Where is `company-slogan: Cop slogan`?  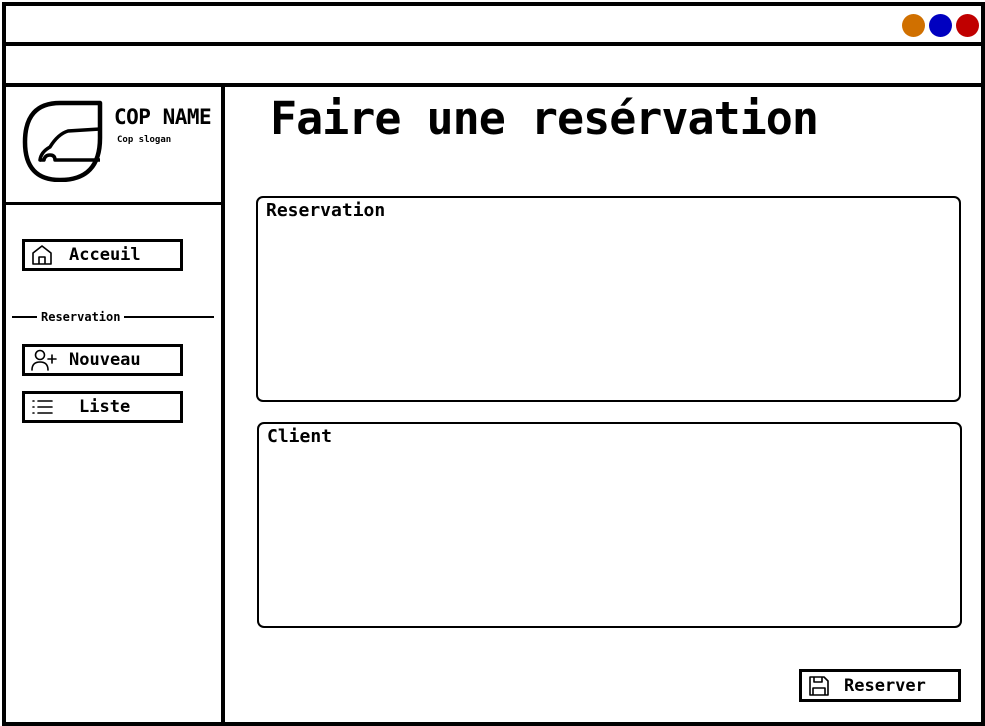 company-slogan: Cop slogan is located at coordinates (144, 140).